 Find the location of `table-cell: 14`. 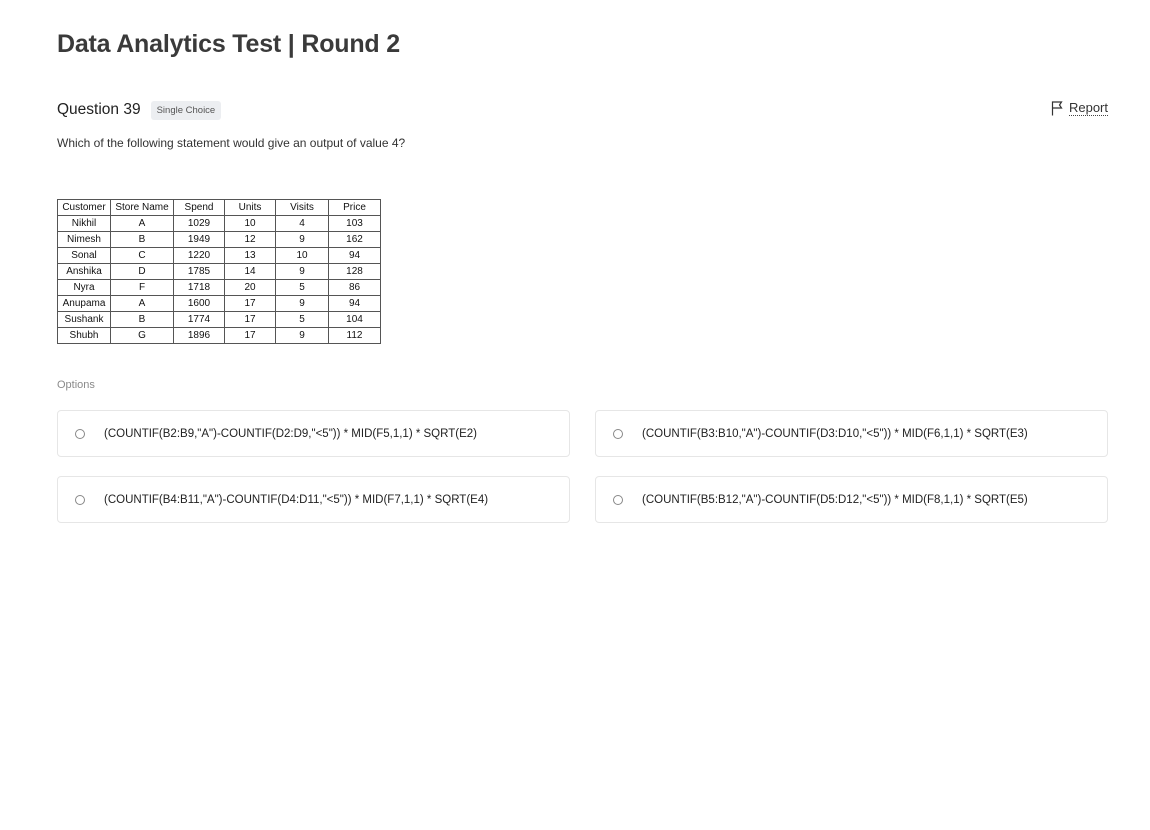

table-cell: 14 is located at coordinates (250, 271).